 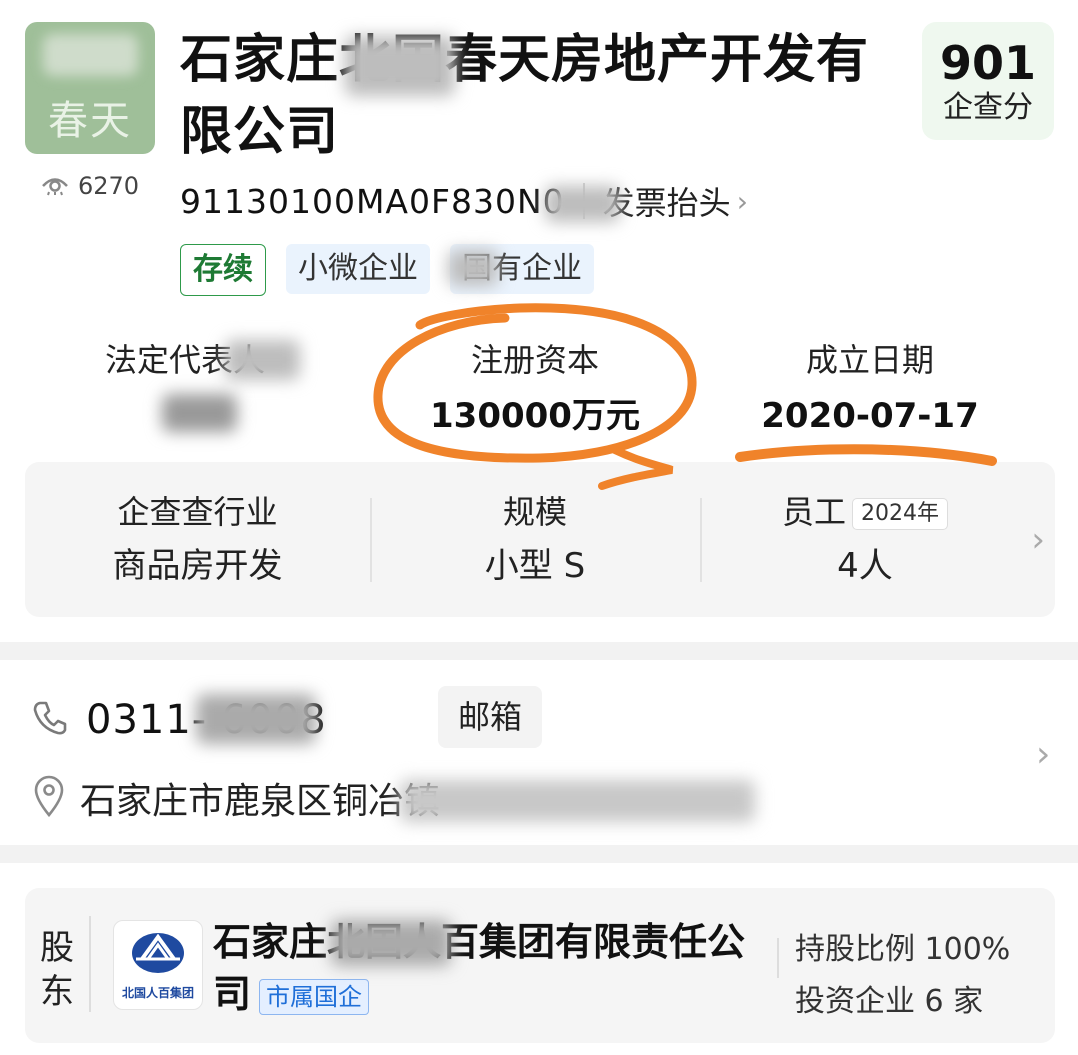 What do you see at coordinates (813, 512) in the screenshot?
I see `staff-label: 员工` at bounding box center [813, 512].